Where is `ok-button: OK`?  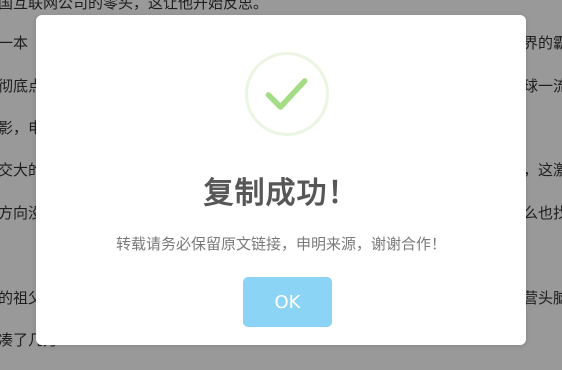
ok-button: OK is located at coordinates (287, 302).